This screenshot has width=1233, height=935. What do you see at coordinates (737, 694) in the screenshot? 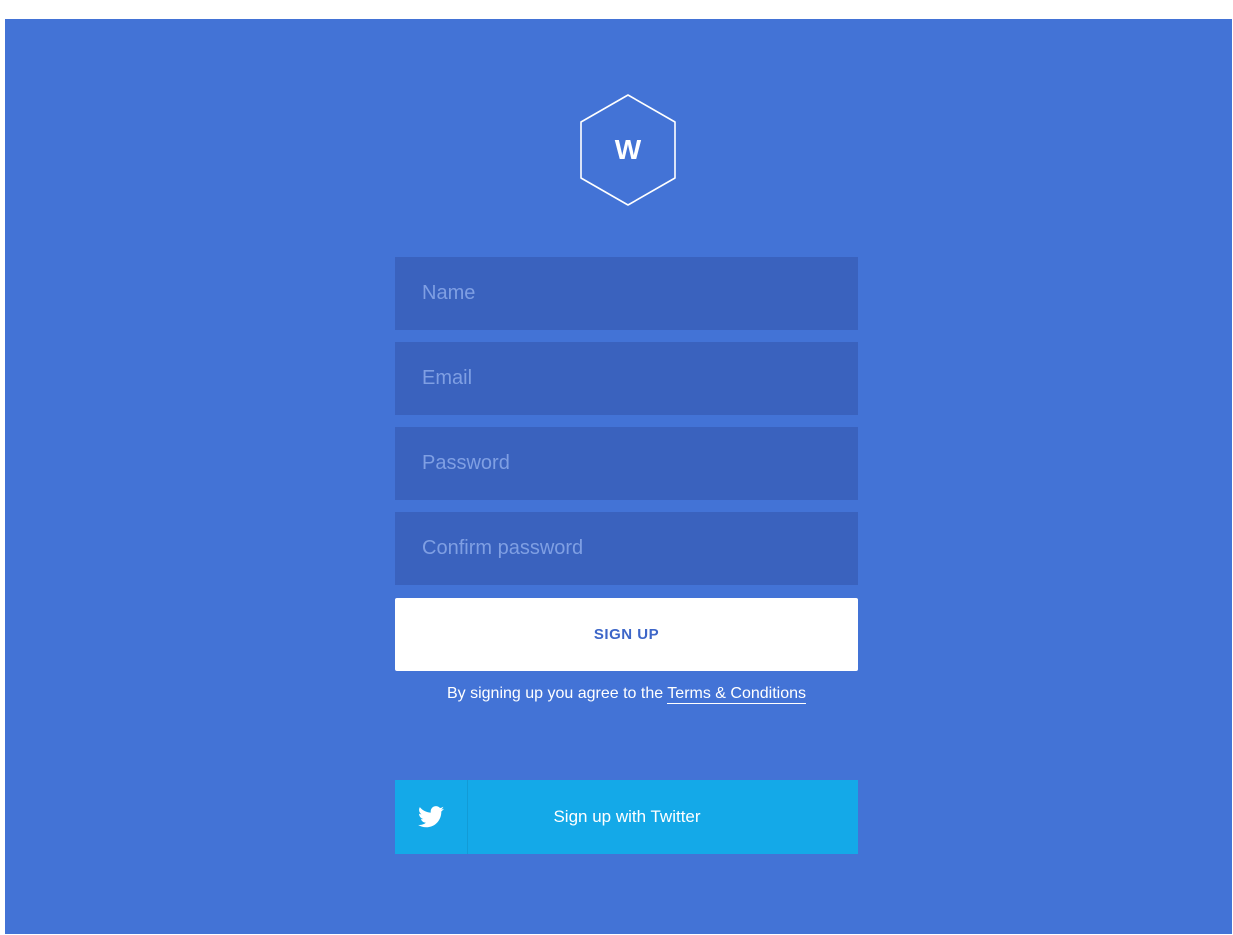
I see `terms-link: Terms & Conditions` at bounding box center [737, 694].